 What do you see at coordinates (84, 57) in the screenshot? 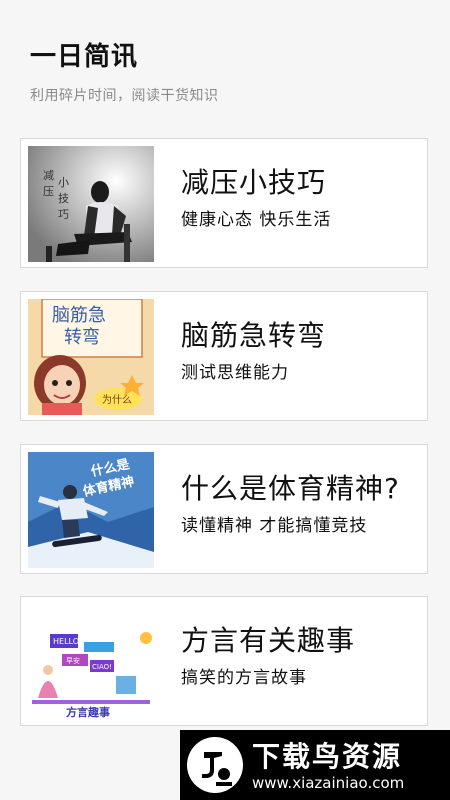
I see `page-title: 一日简讯` at bounding box center [84, 57].